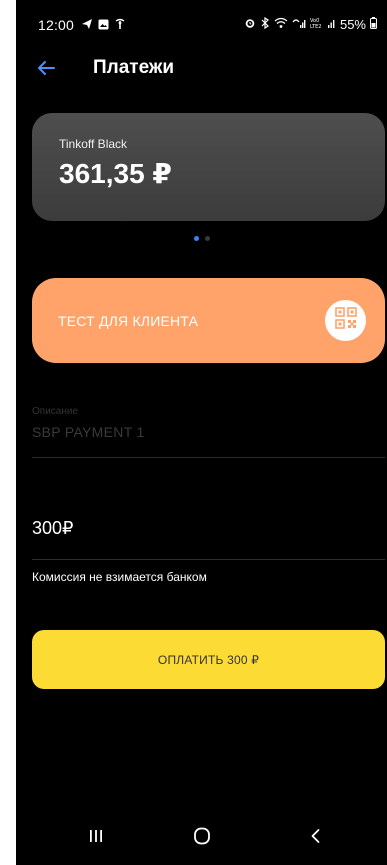 The width and height of the screenshot is (387, 865). I want to click on system-back-button, so click(316, 838).